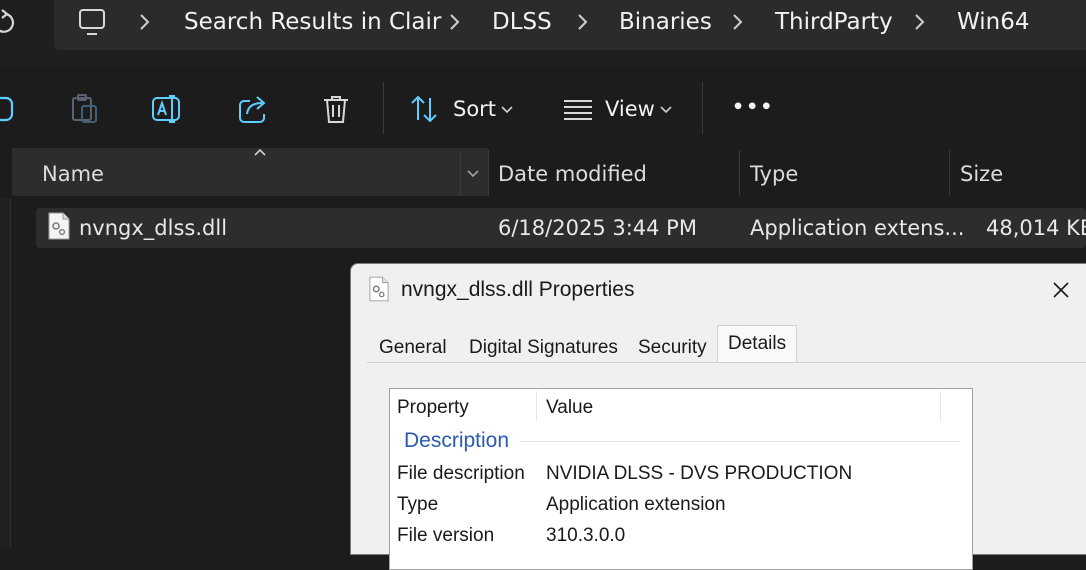 This screenshot has height=570, width=1086. I want to click on property-value: NVIDIA DLSS - DVS PRODUCTION, so click(699, 474).